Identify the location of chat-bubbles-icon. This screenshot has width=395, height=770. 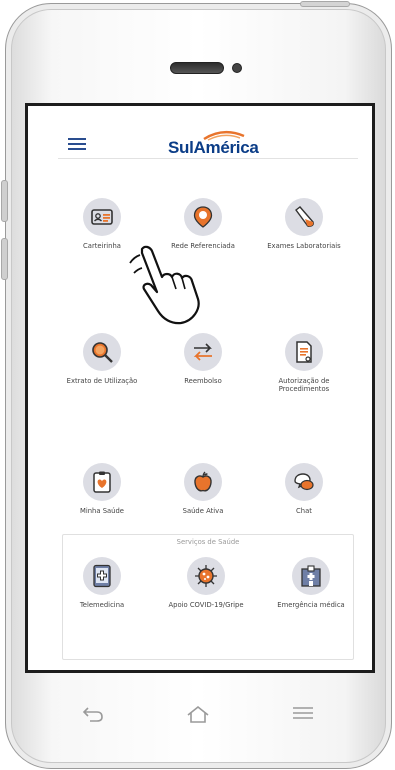
(304, 482).